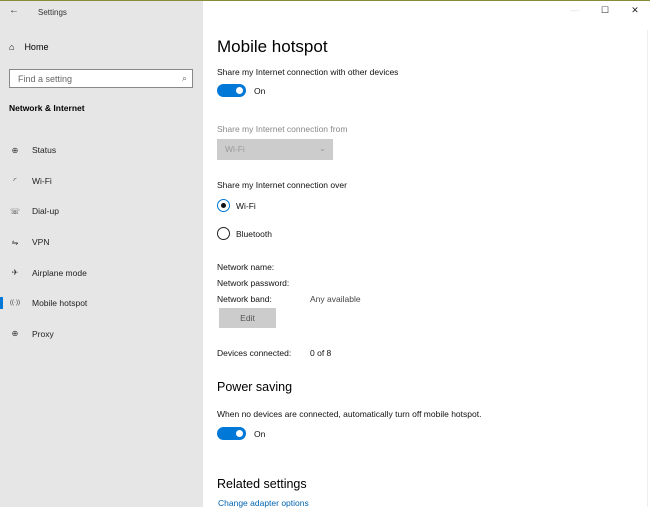 This screenshot has height=508, width=650. Describe the element at coordinates (101, 303) in the screenshot. I see `sidebar-item-mobile-hotspot: ((·)) Mobile hotspot` at that location.